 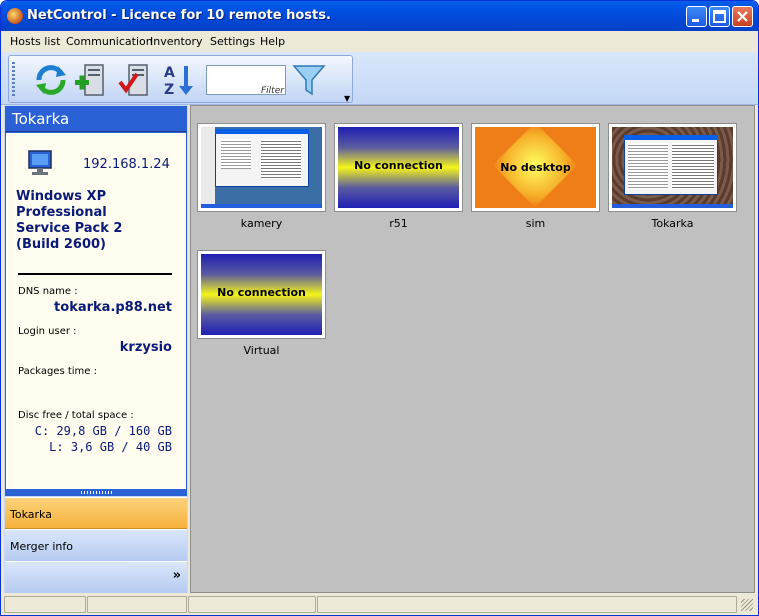 I want to click on dns-label: DNS name :, so click(x=48, y=291).